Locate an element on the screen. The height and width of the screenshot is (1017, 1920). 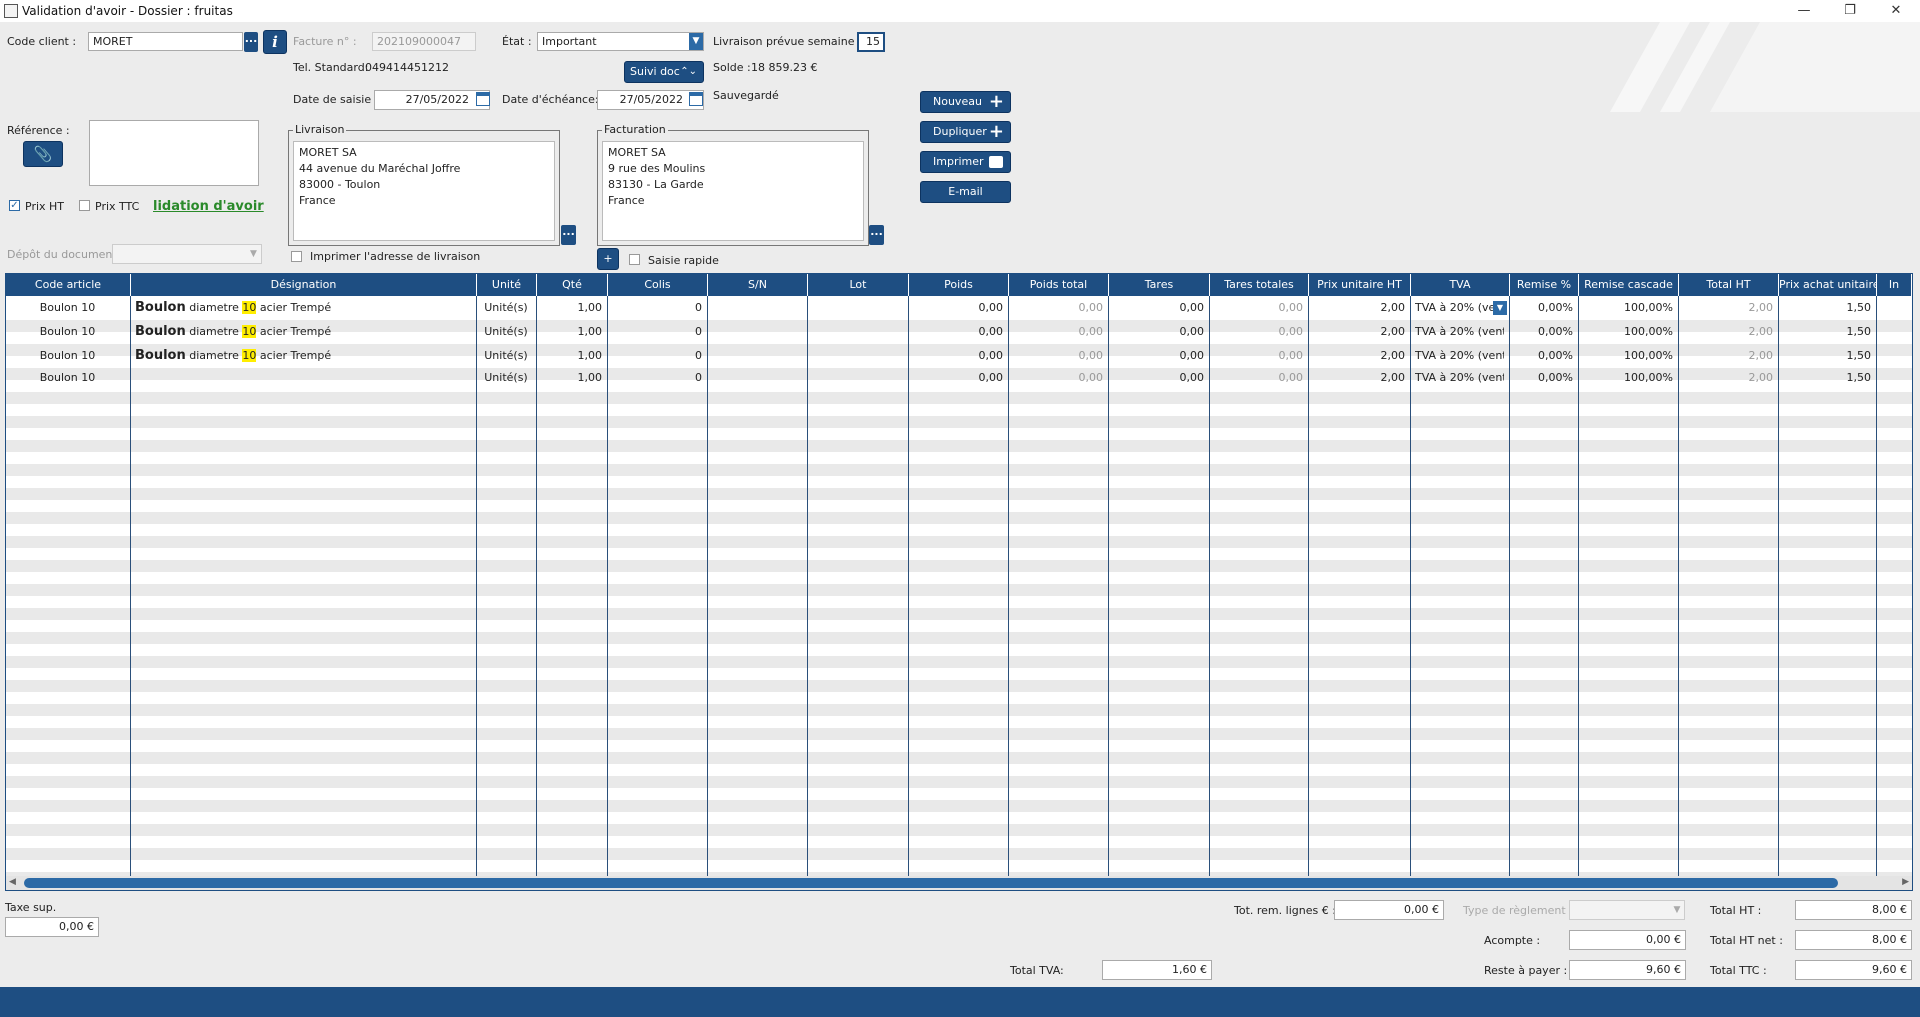
column-header: Prix achat unitaire is located at coordinates (1828, 285).